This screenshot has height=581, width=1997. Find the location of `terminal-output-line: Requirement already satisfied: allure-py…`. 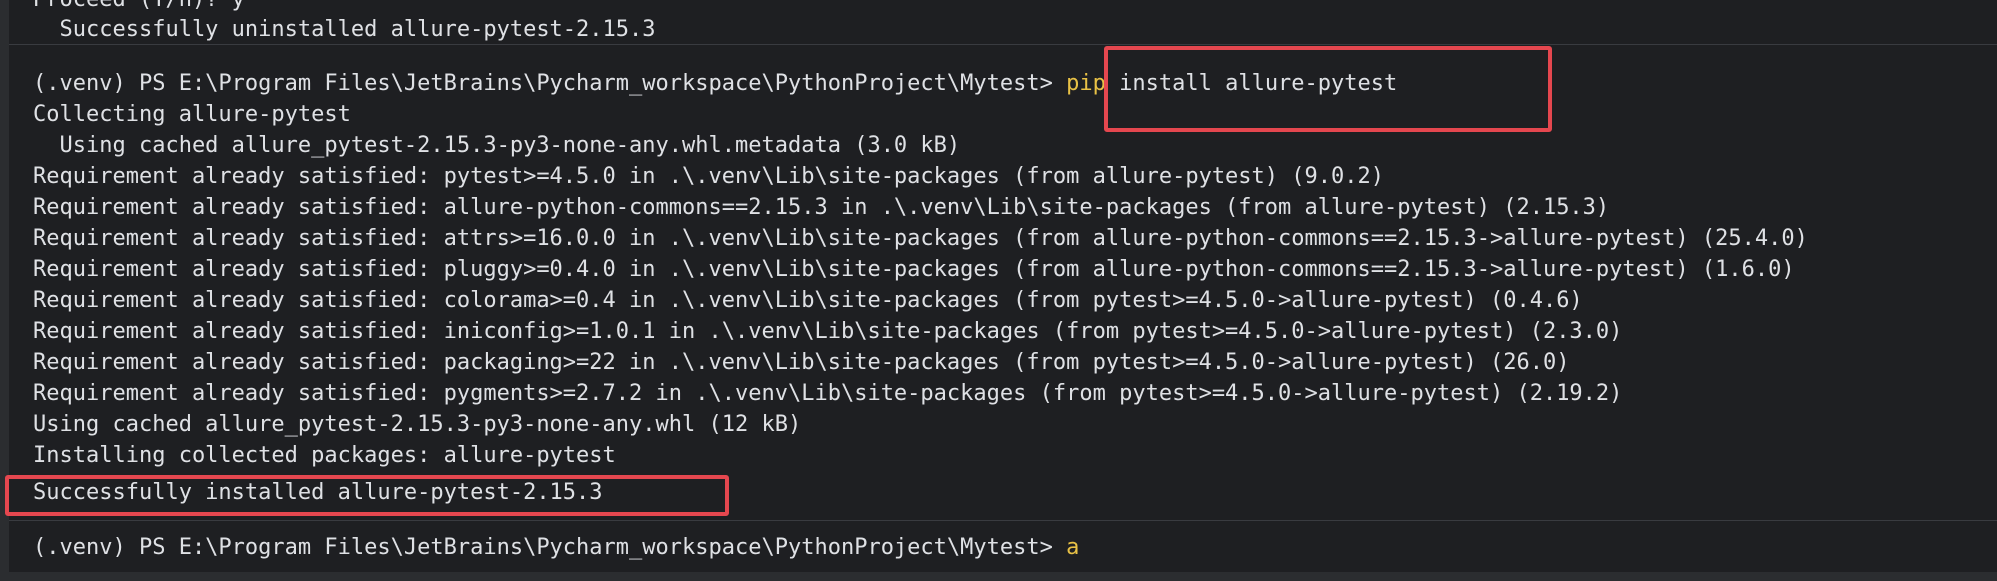

terminal-output-line: Requirement already satisfied: allure-py… is located at coordinates (821, 207).